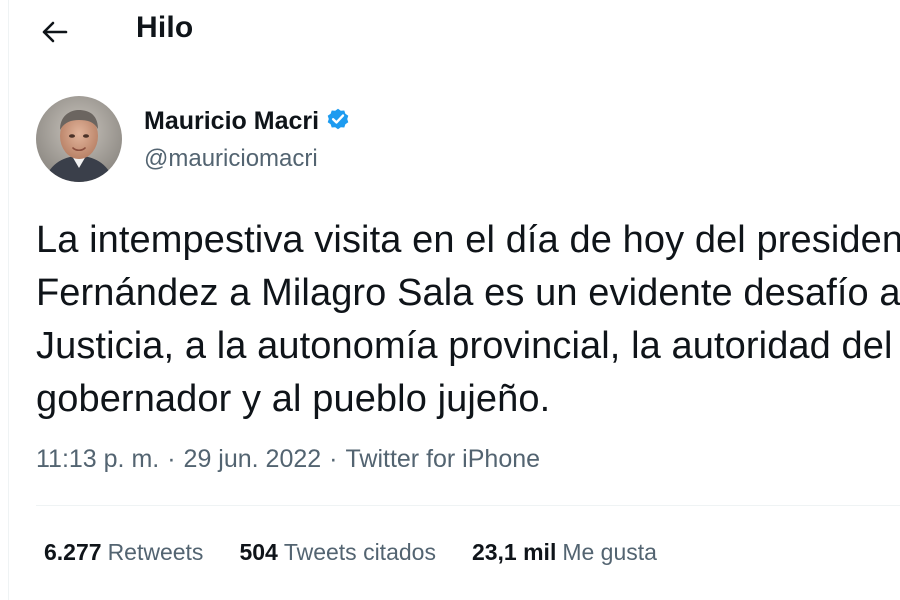 The image size is (900, 600). I want to click on quotes-stat: 504 Tweets citados, so click(337, 552).